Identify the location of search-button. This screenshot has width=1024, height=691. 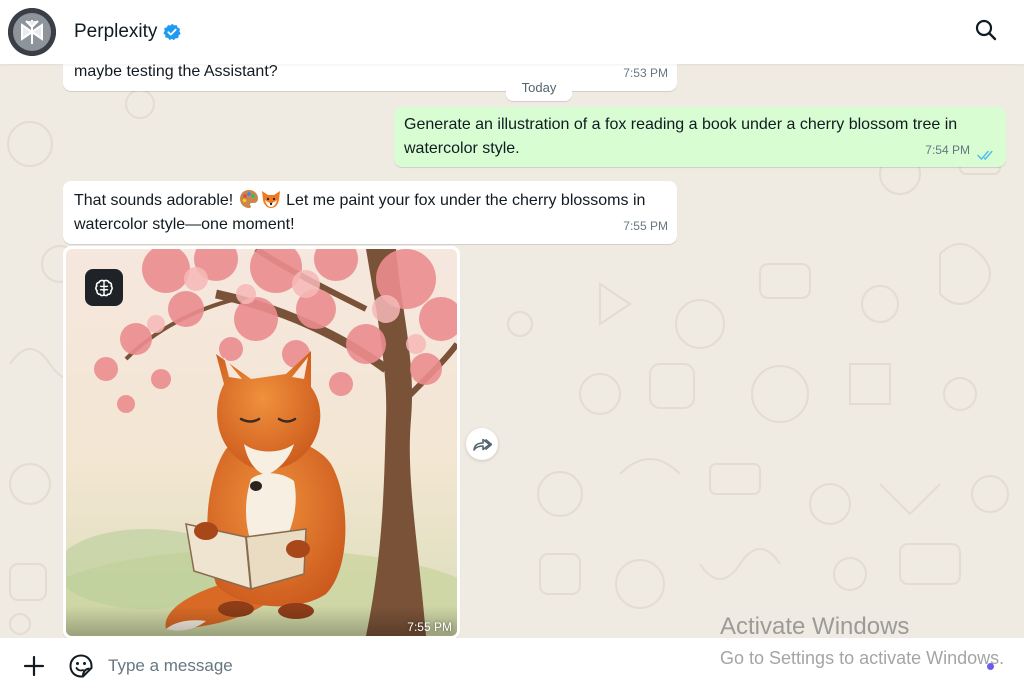
(986, 30).